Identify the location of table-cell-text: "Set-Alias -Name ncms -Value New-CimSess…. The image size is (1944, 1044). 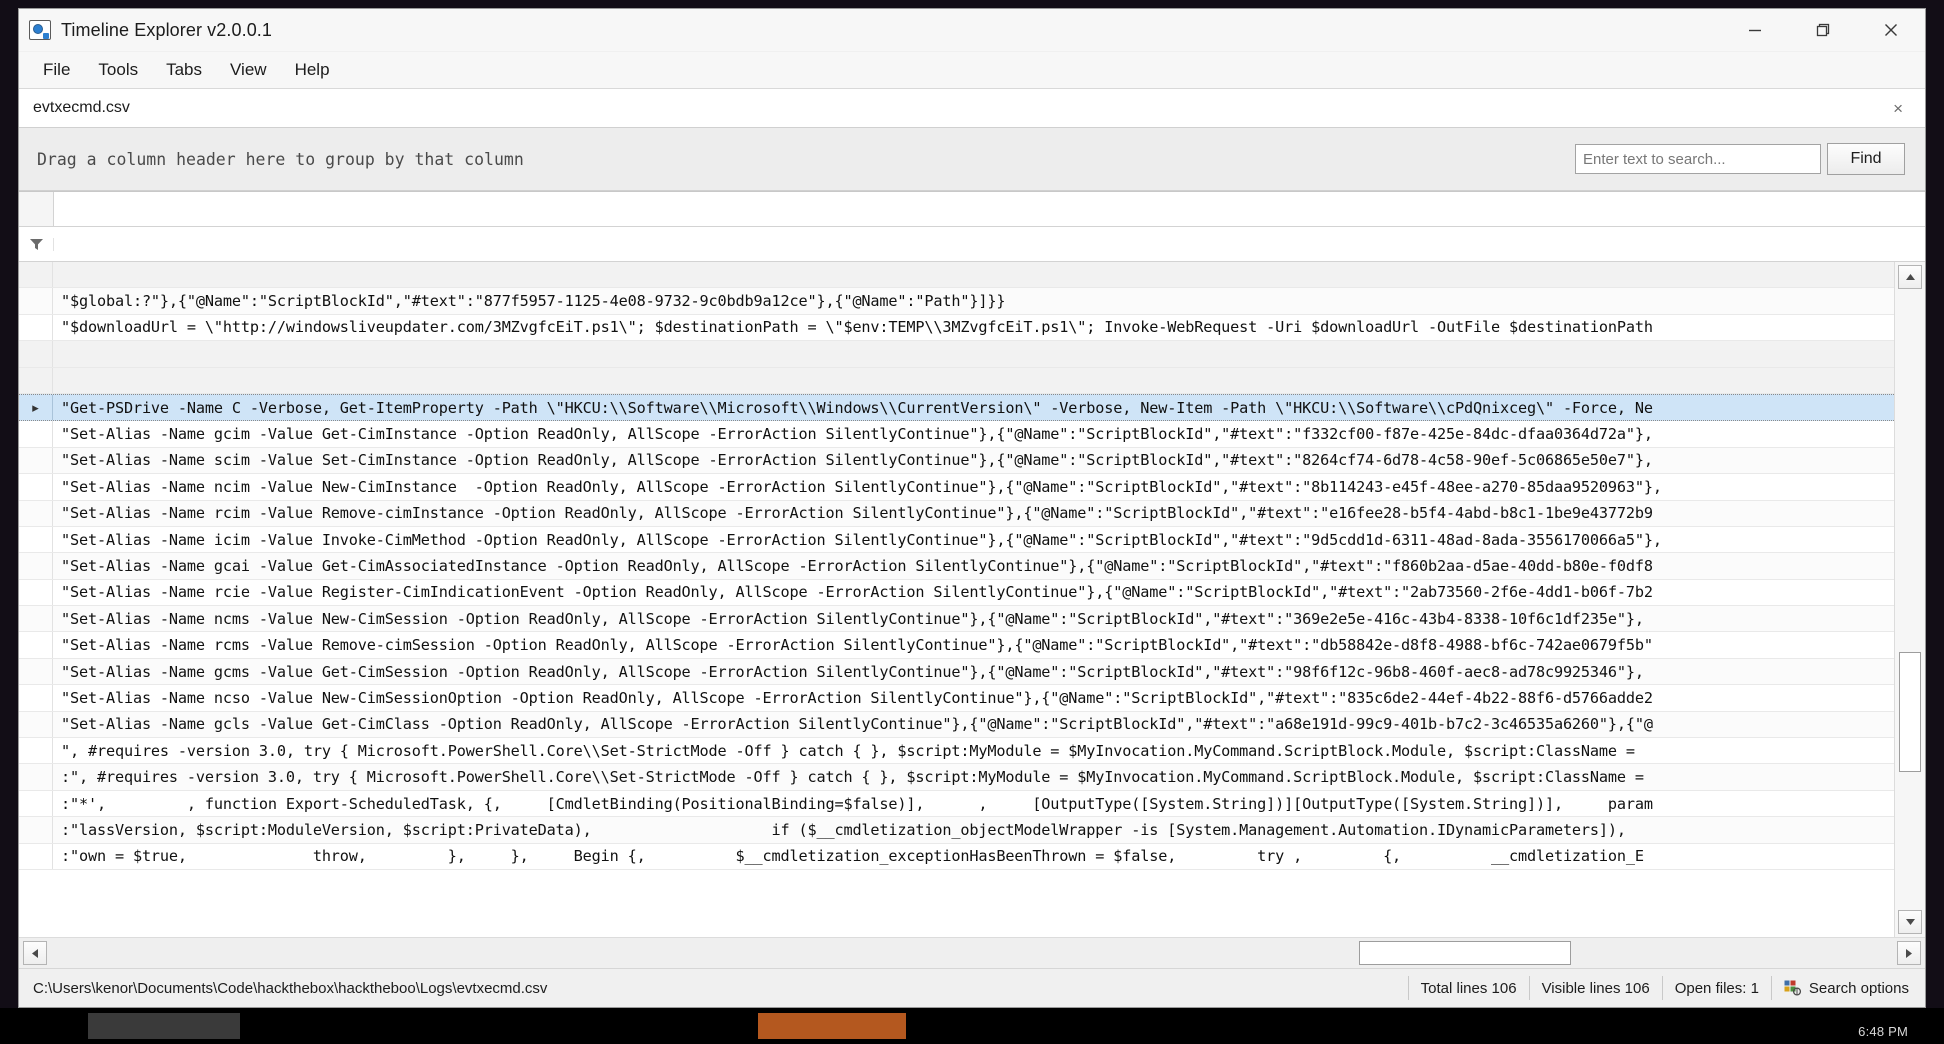
(852, 618).